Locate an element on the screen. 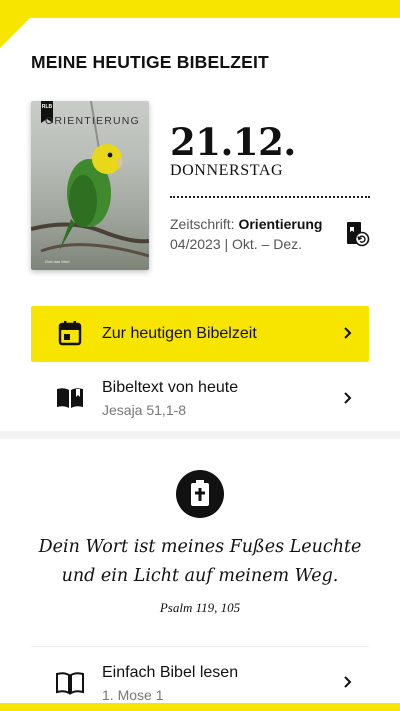 Image resolution: width=400 pixels, height=711 pixels. section-divider is located at coordinates (200, 435).